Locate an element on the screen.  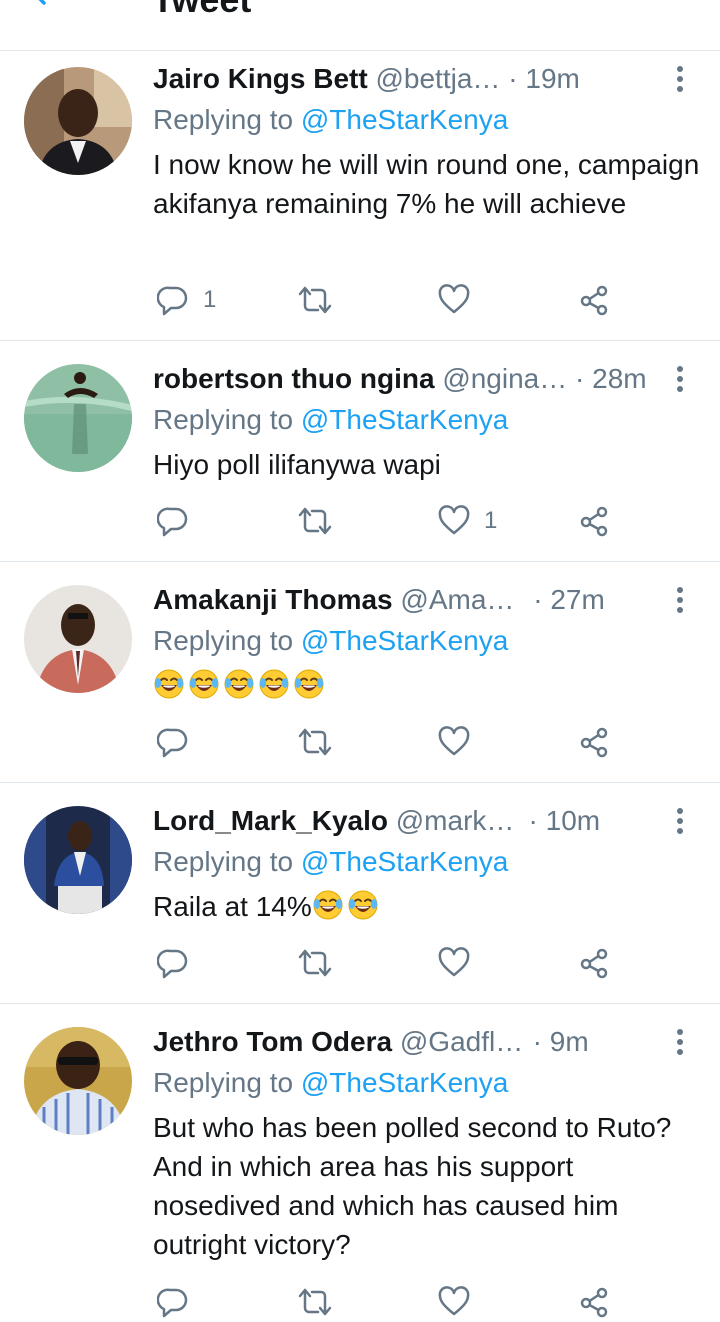
emoji-group is located at coordinates (240, 685).